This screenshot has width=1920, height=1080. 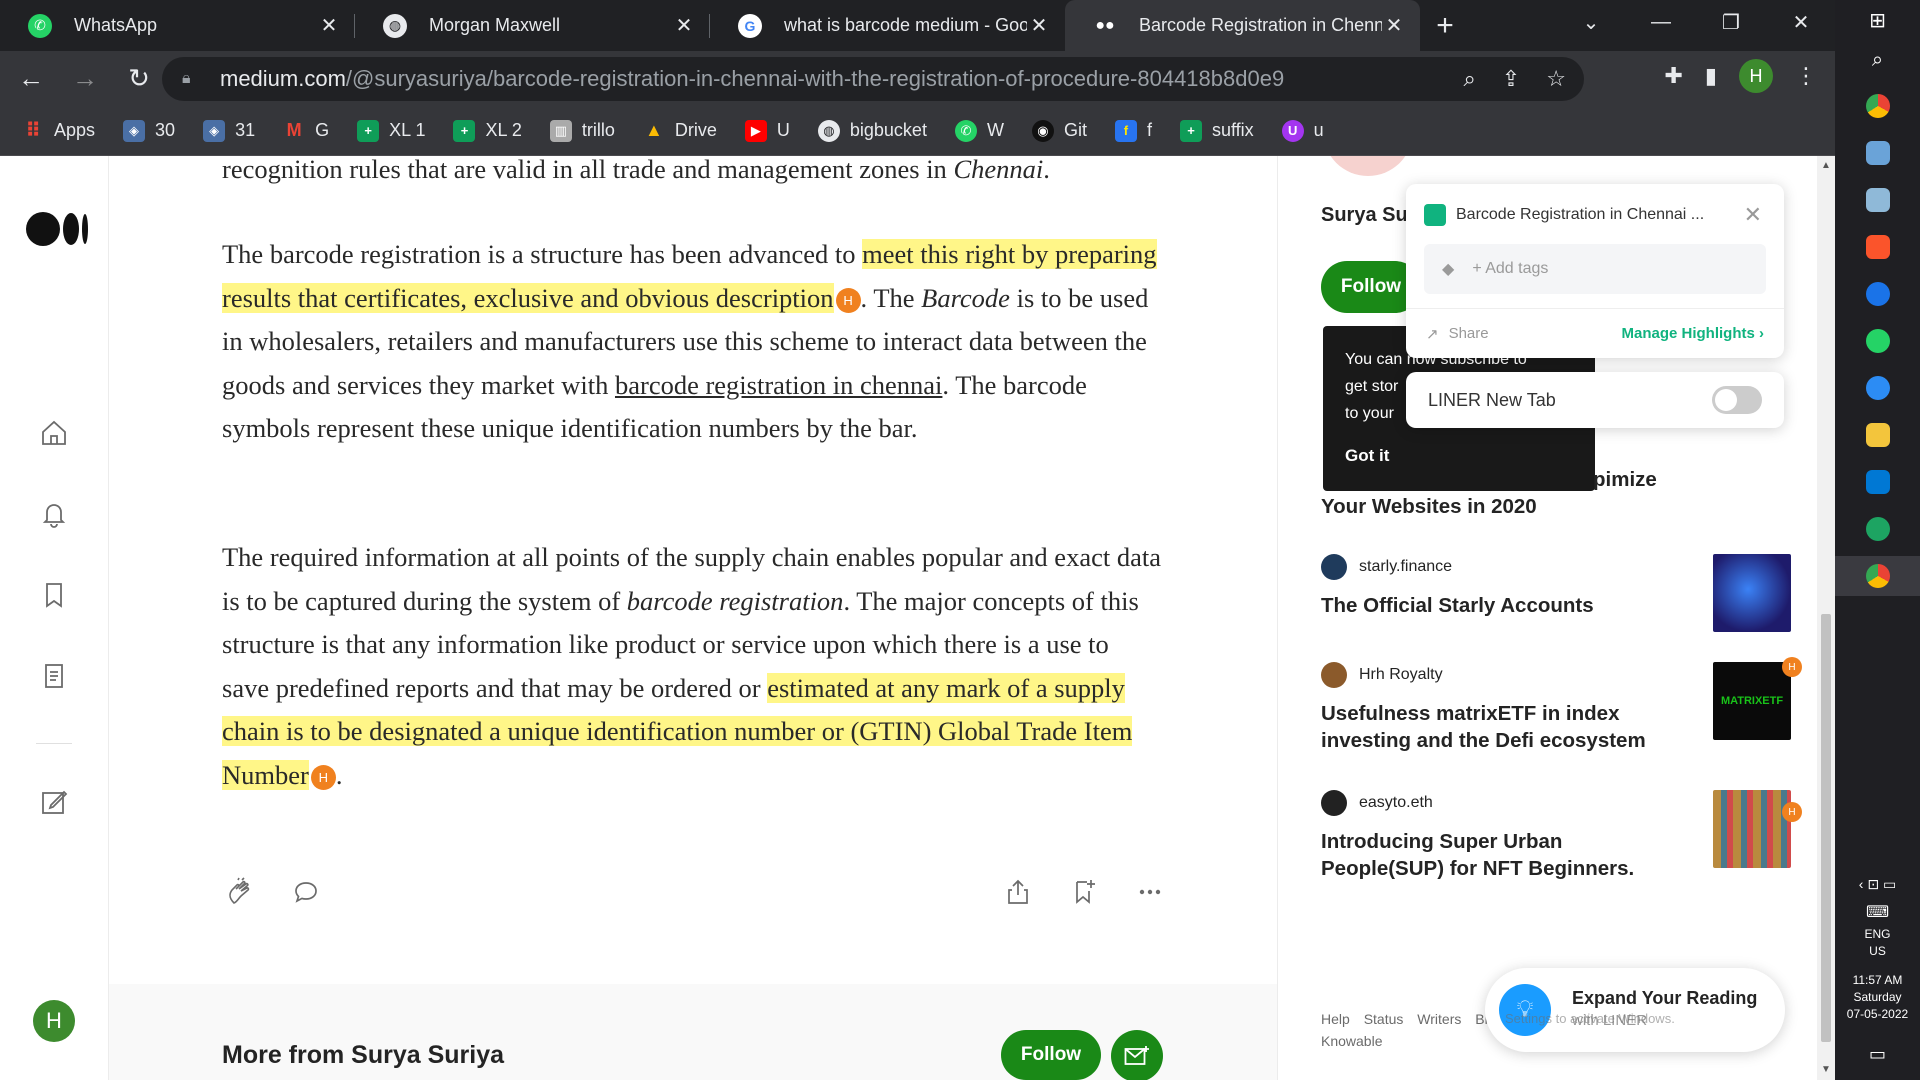 I want to click on back-button: ←, so click(x=31, y=79).